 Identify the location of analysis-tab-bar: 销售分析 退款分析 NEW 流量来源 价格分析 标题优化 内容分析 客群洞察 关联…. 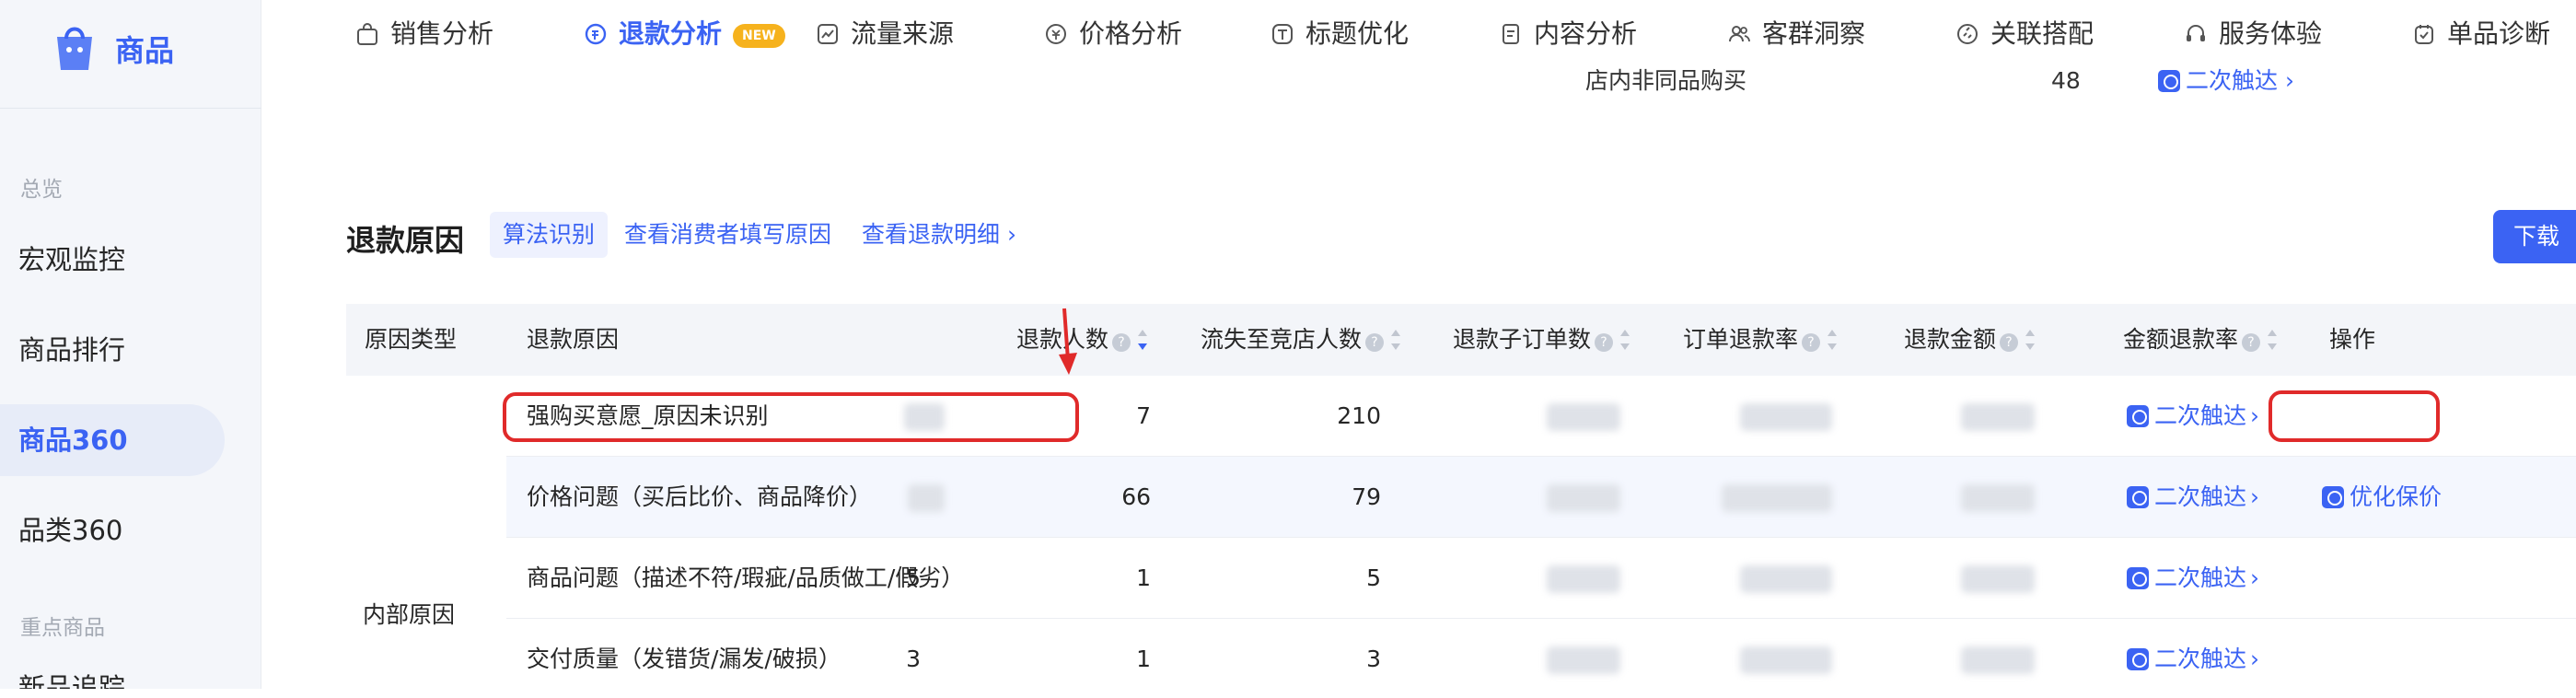
(1438, 33).